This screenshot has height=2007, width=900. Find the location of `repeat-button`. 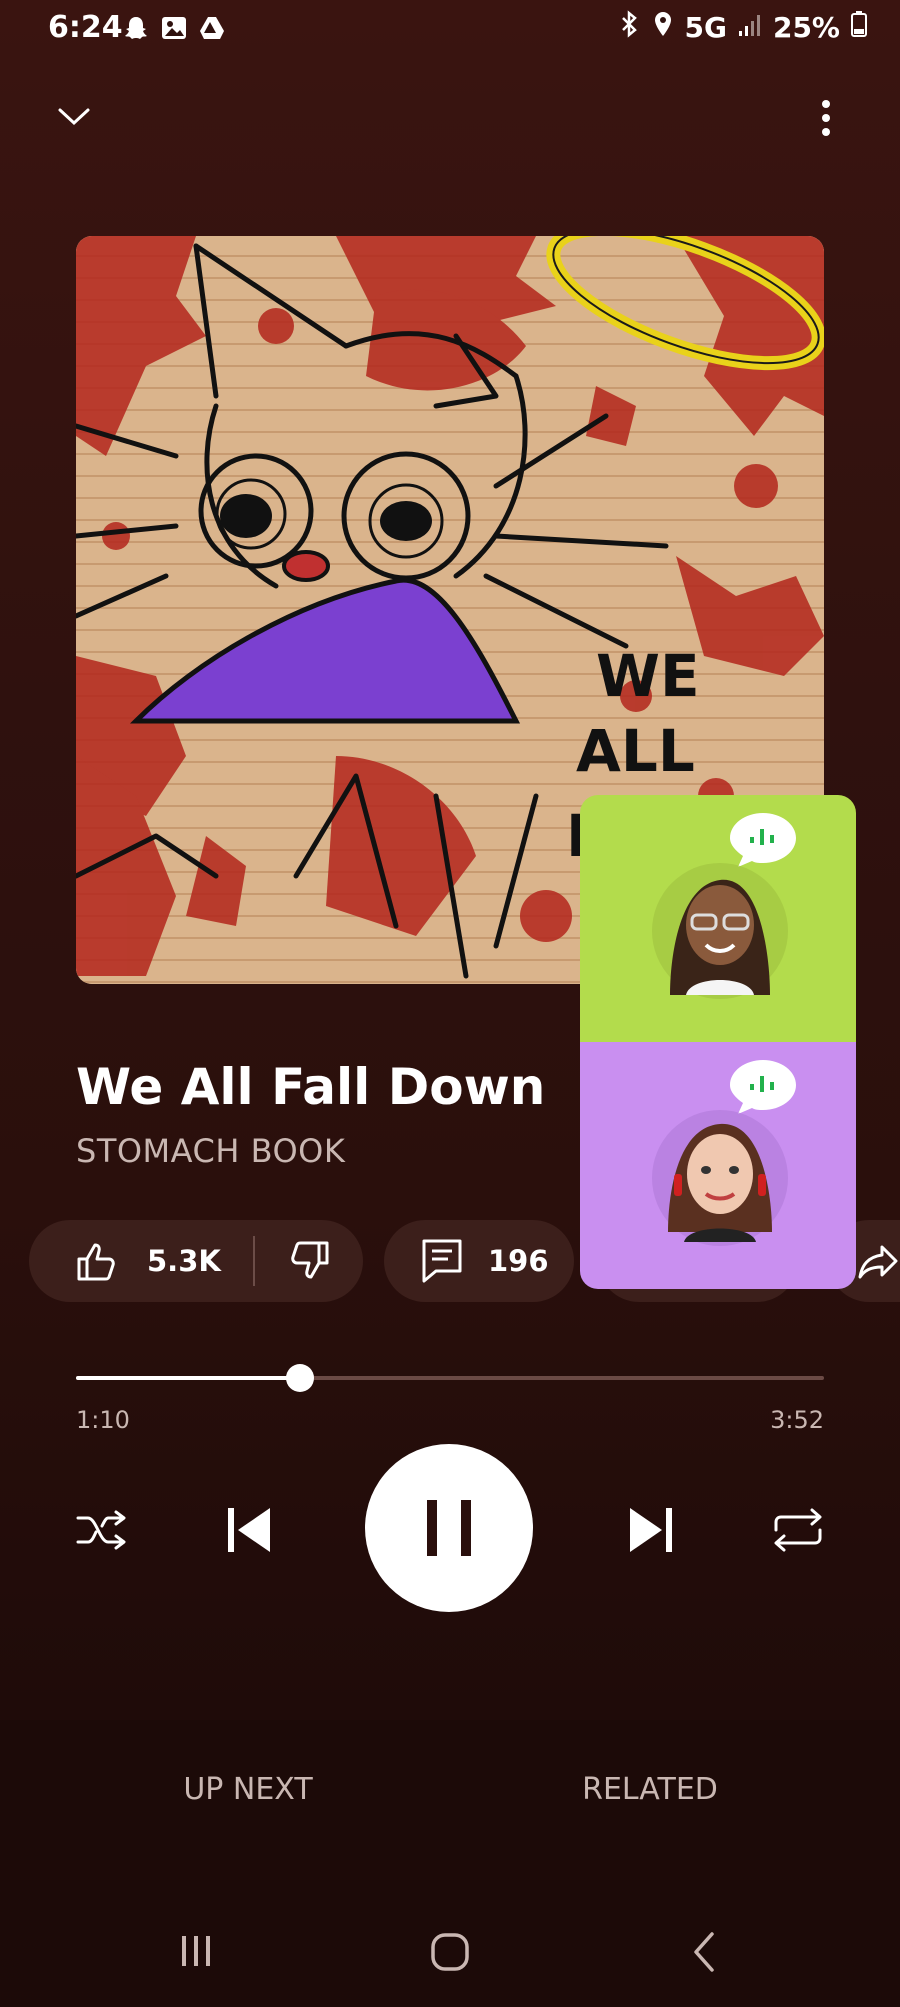

repeat-button is located at coordinates (798, 1530).